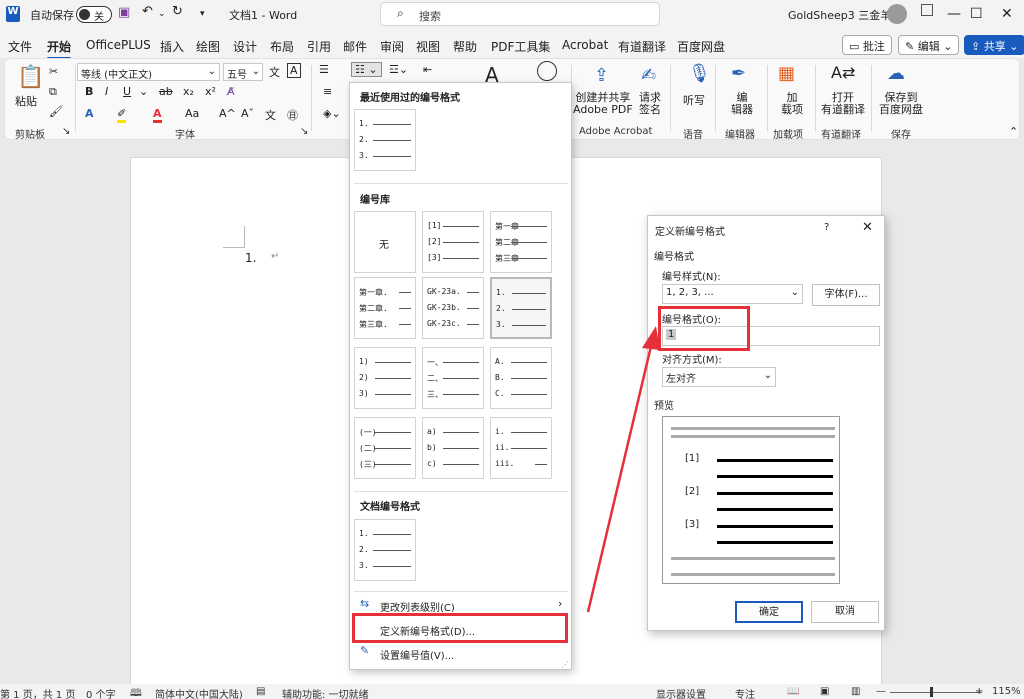 Image resolution: width=1024 pixels, height=699 pixels. What do you see at coordinates (936, 692) in the screenshot?
I see `zoom-slider` at bounding box center [936, 692].